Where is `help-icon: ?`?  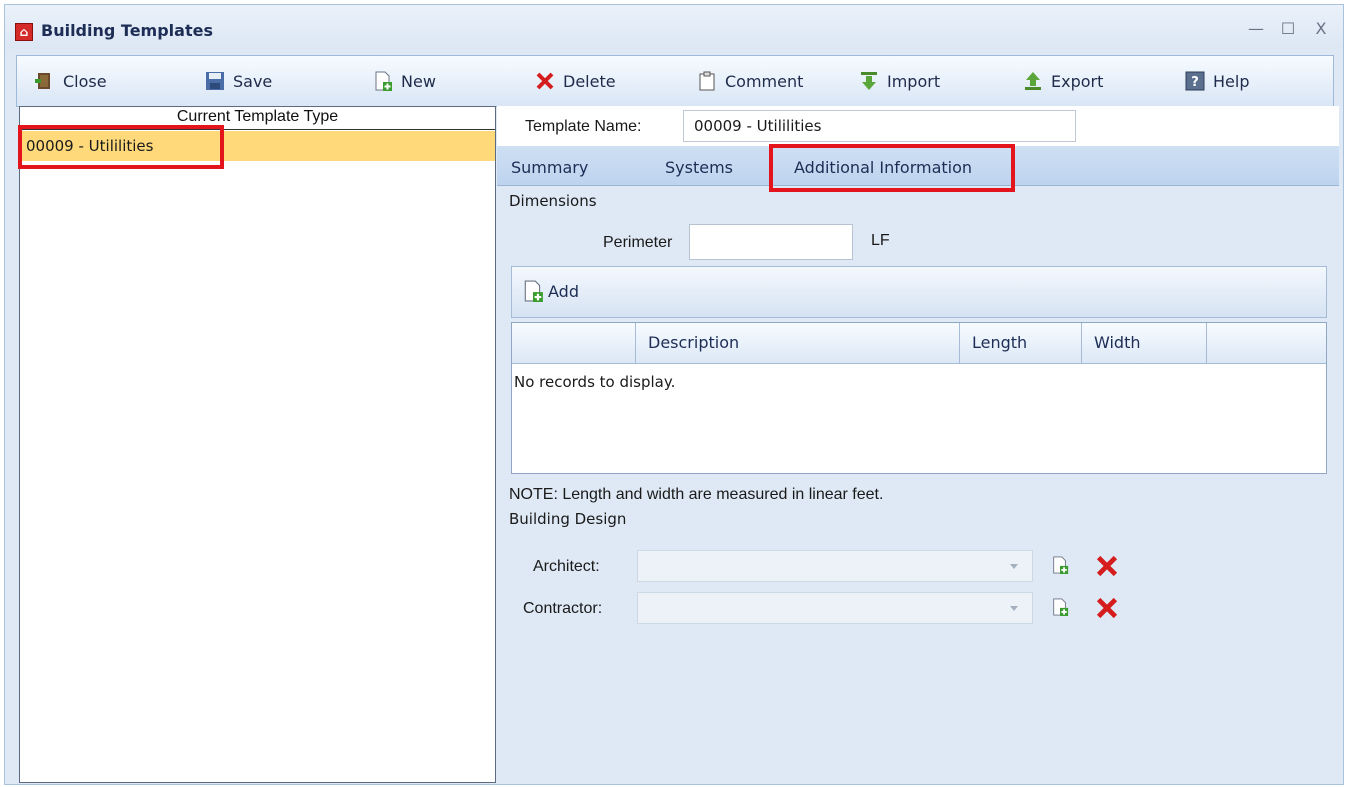 help-icon: ? is located at coordinates (1195, 81).